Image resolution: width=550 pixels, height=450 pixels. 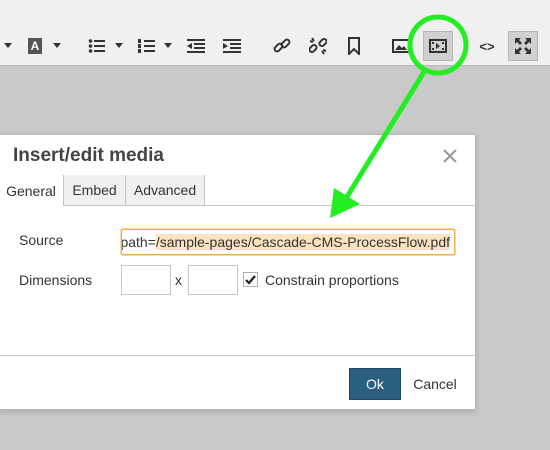 I want to click on dialog-footer: Ok Cancel, so click(x=237, y=382).